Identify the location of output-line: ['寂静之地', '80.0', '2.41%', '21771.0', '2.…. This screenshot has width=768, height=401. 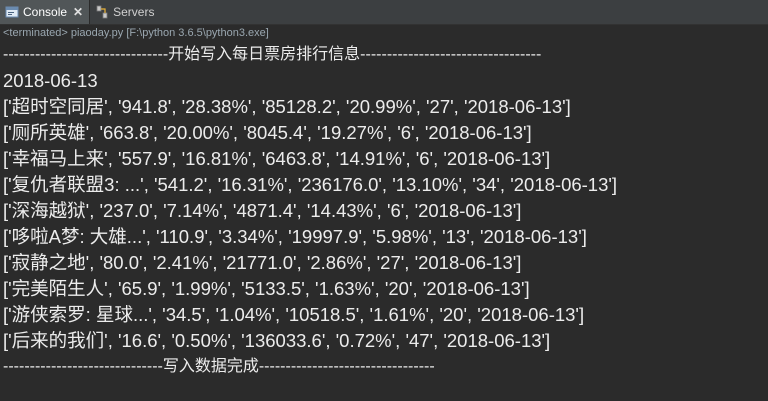
(262, 262).